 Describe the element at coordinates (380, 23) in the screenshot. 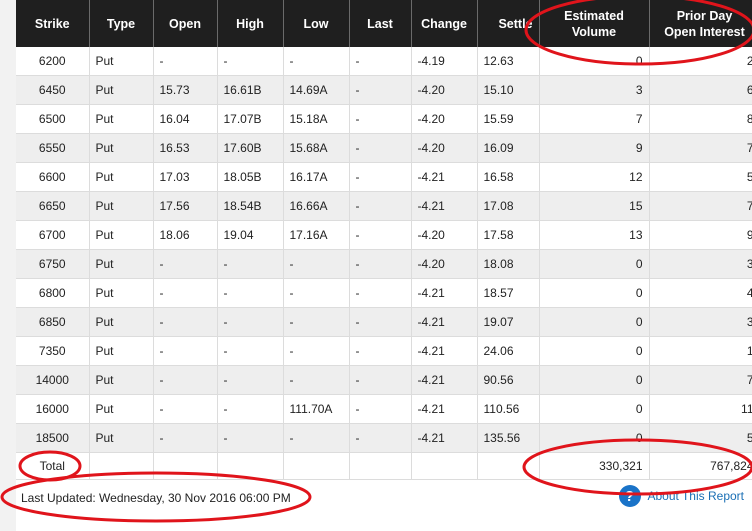

I see `col-header-last: Last` at that location.